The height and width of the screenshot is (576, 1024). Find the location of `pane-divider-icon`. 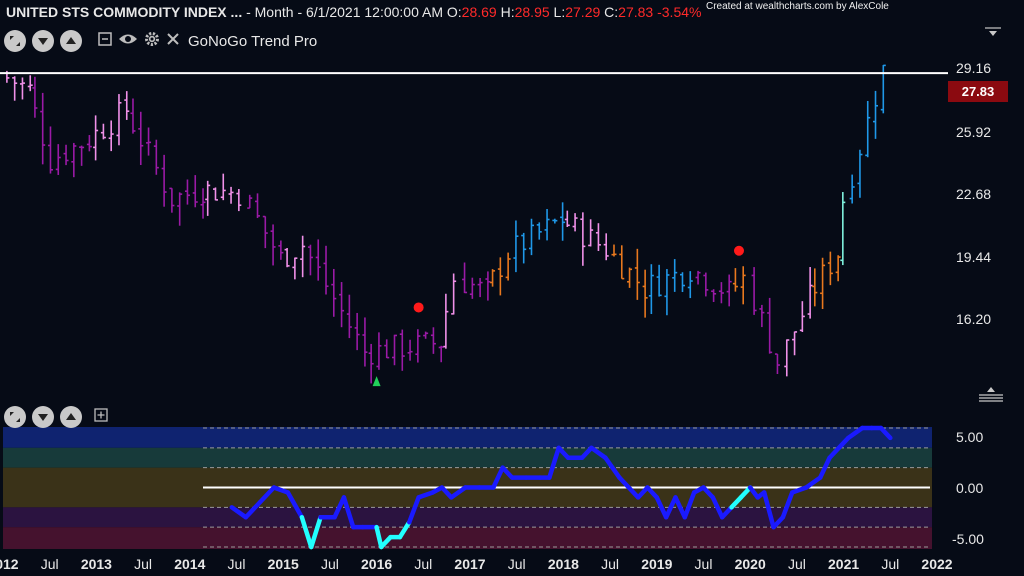

pane-divider-icon is located at coordinates (991, 394).